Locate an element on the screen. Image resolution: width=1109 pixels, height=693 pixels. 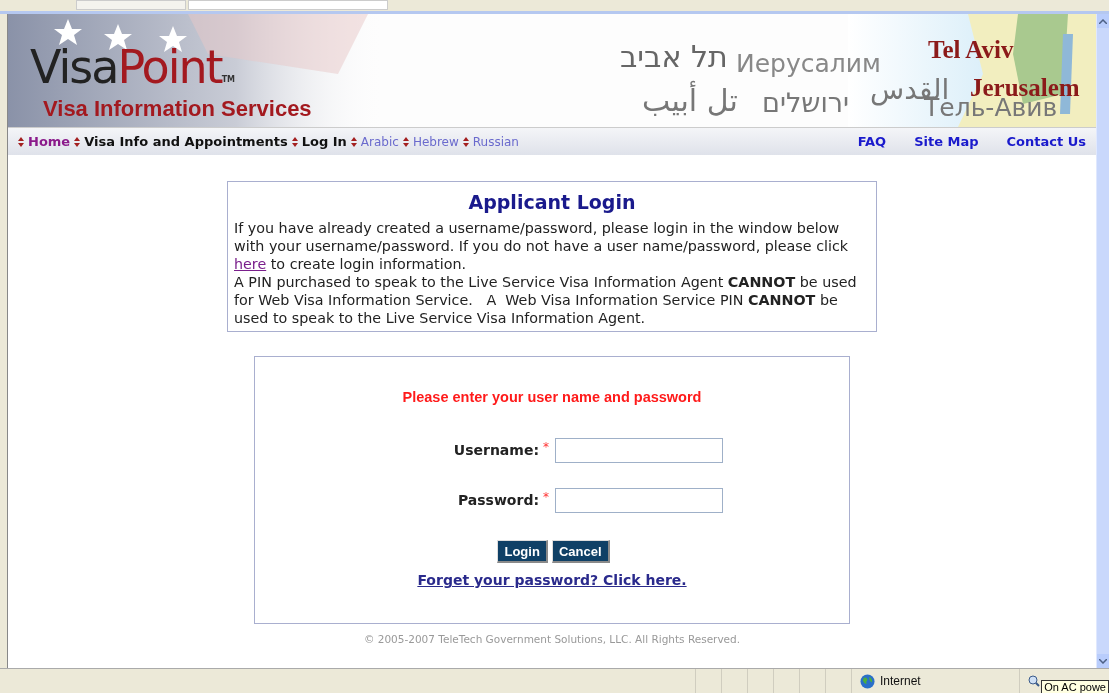
copyright-text: © 2005-2007 TeleTech Government Solutions, LLC. All Rights Reserved. is located at coordinates (552, 639).